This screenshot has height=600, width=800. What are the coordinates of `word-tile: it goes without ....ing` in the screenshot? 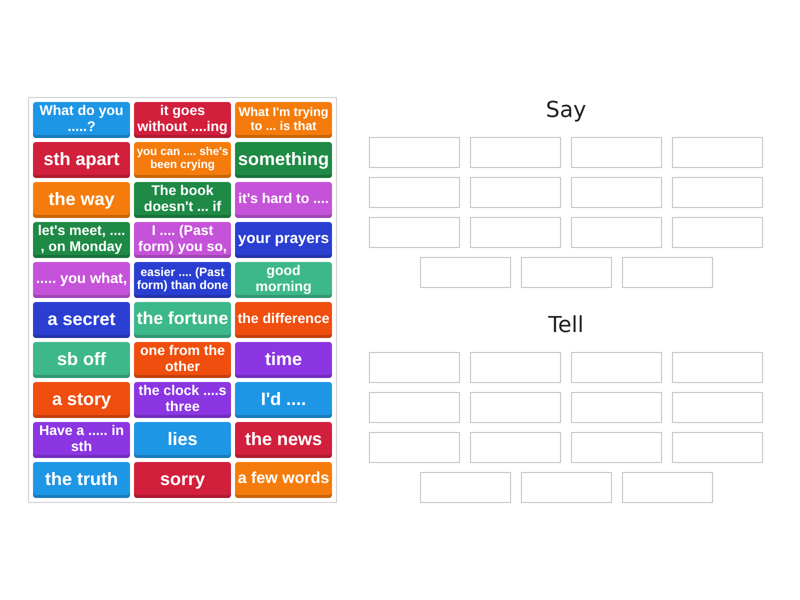 It's located at (182, 120).